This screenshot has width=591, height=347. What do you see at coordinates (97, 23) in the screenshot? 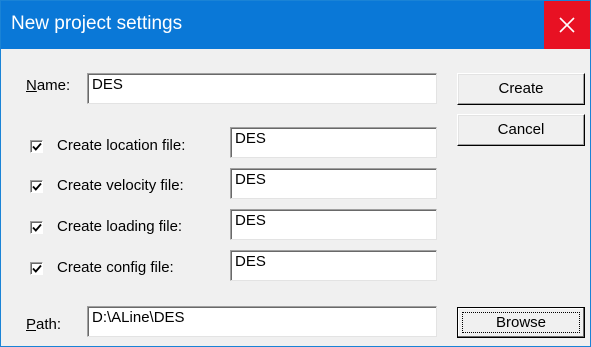
I see `window-title: New project settings` at bounding box center [97, 23].